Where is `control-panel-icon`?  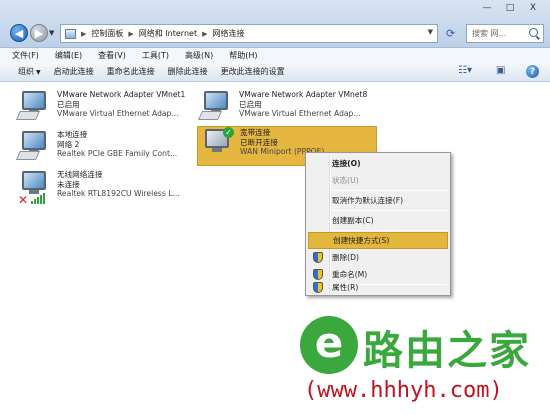
control-panel-icon is located at coordinates (70, 33).